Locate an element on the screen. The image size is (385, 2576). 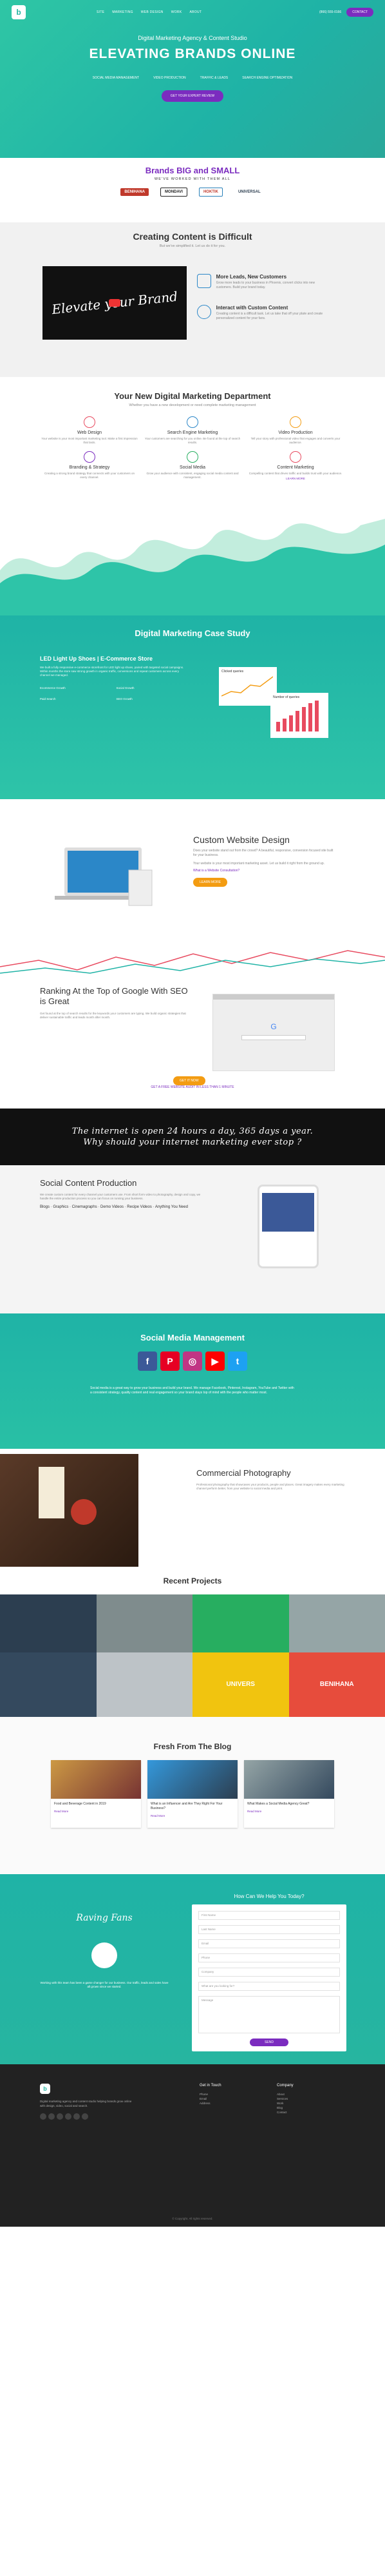
facebook-icon: f is located at coordinates (147, 1361).